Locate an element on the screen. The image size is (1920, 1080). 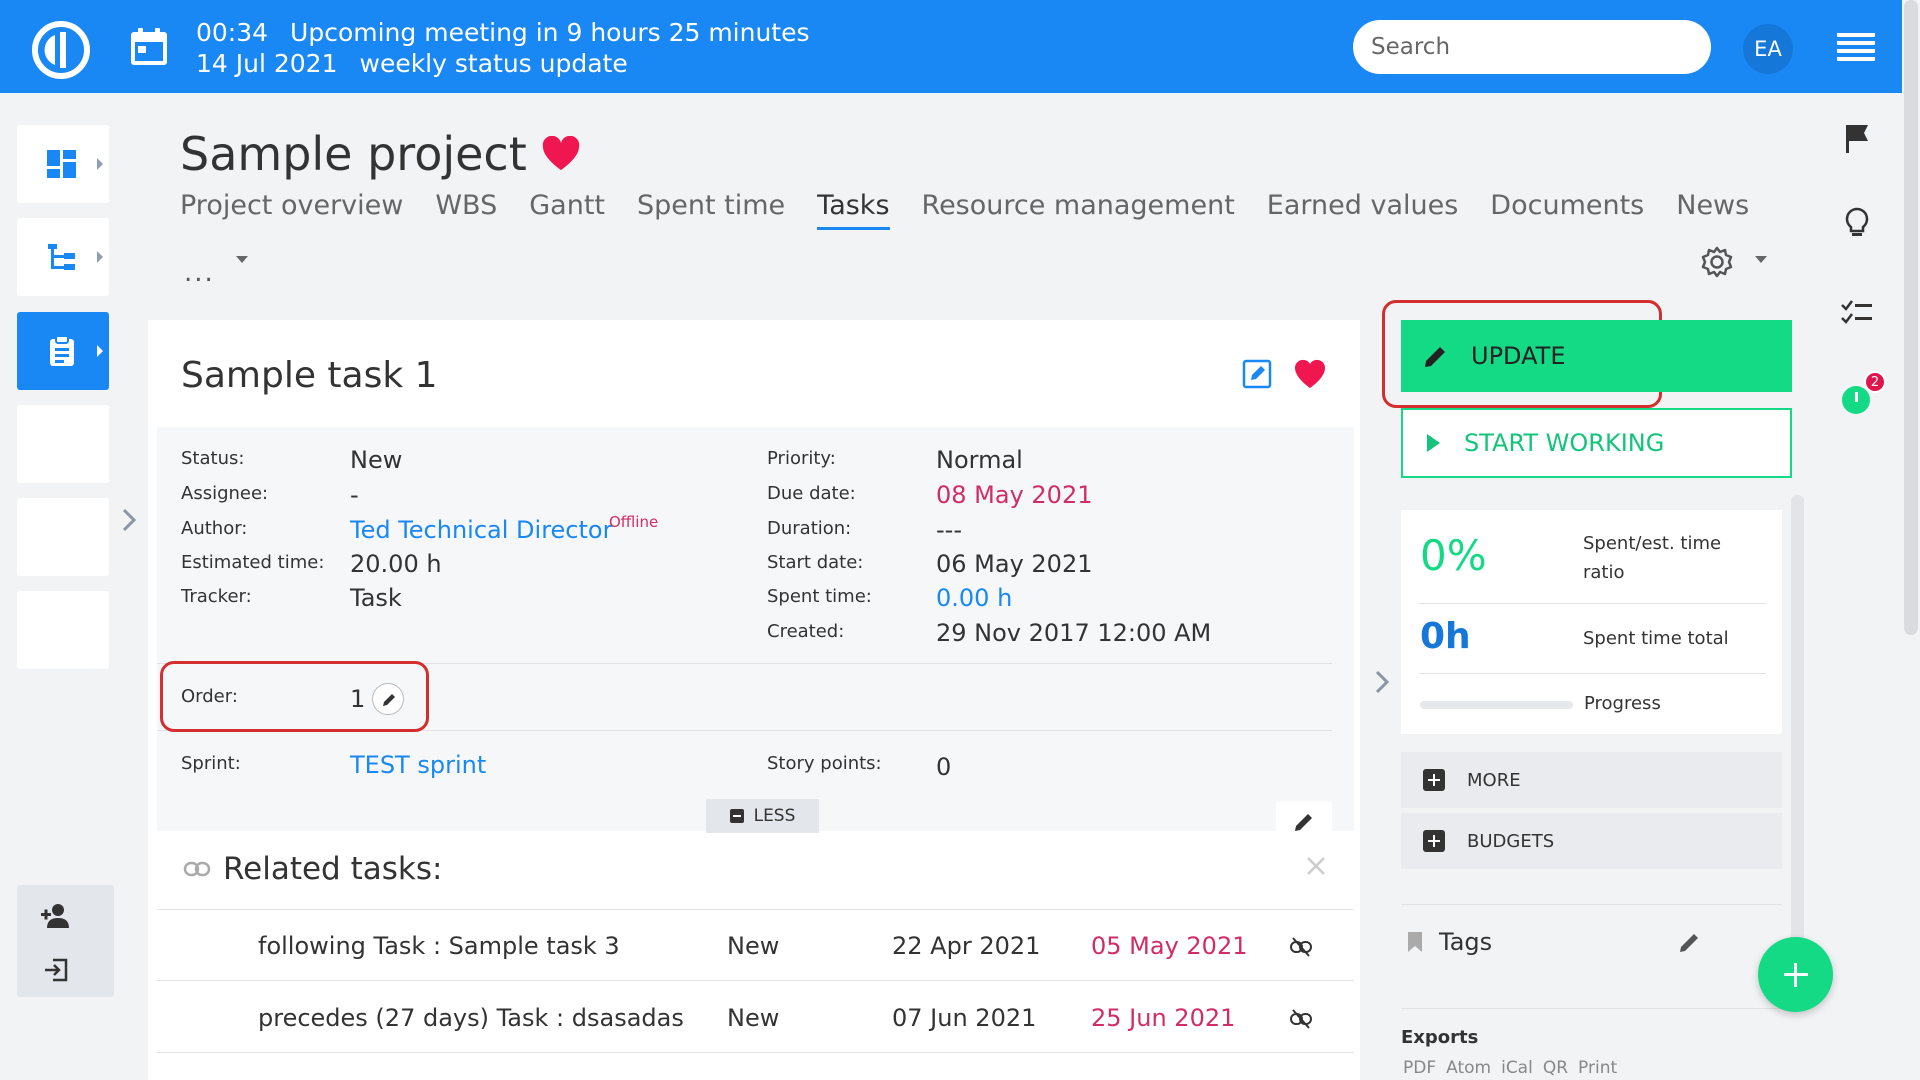
tab-wbs: WBS is located at coordinates (466, 210).